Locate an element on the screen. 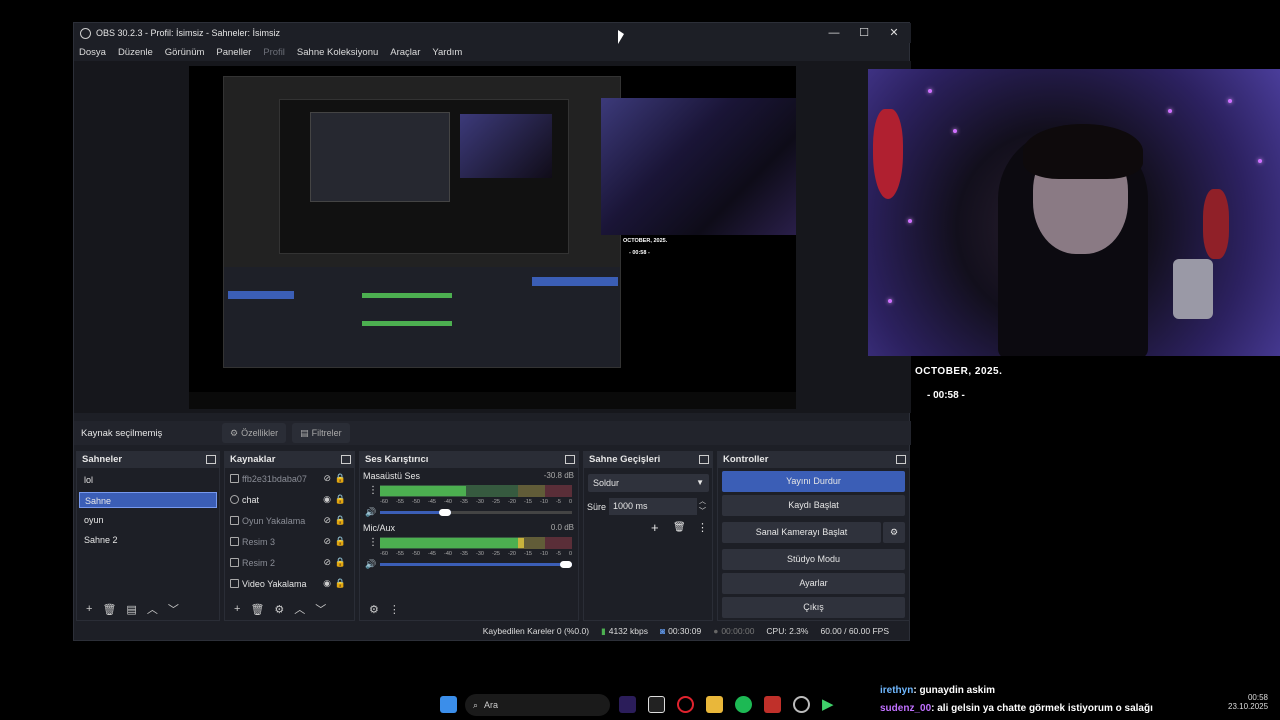  settings-button: Ayarlar is located at coordinates (813, 583).